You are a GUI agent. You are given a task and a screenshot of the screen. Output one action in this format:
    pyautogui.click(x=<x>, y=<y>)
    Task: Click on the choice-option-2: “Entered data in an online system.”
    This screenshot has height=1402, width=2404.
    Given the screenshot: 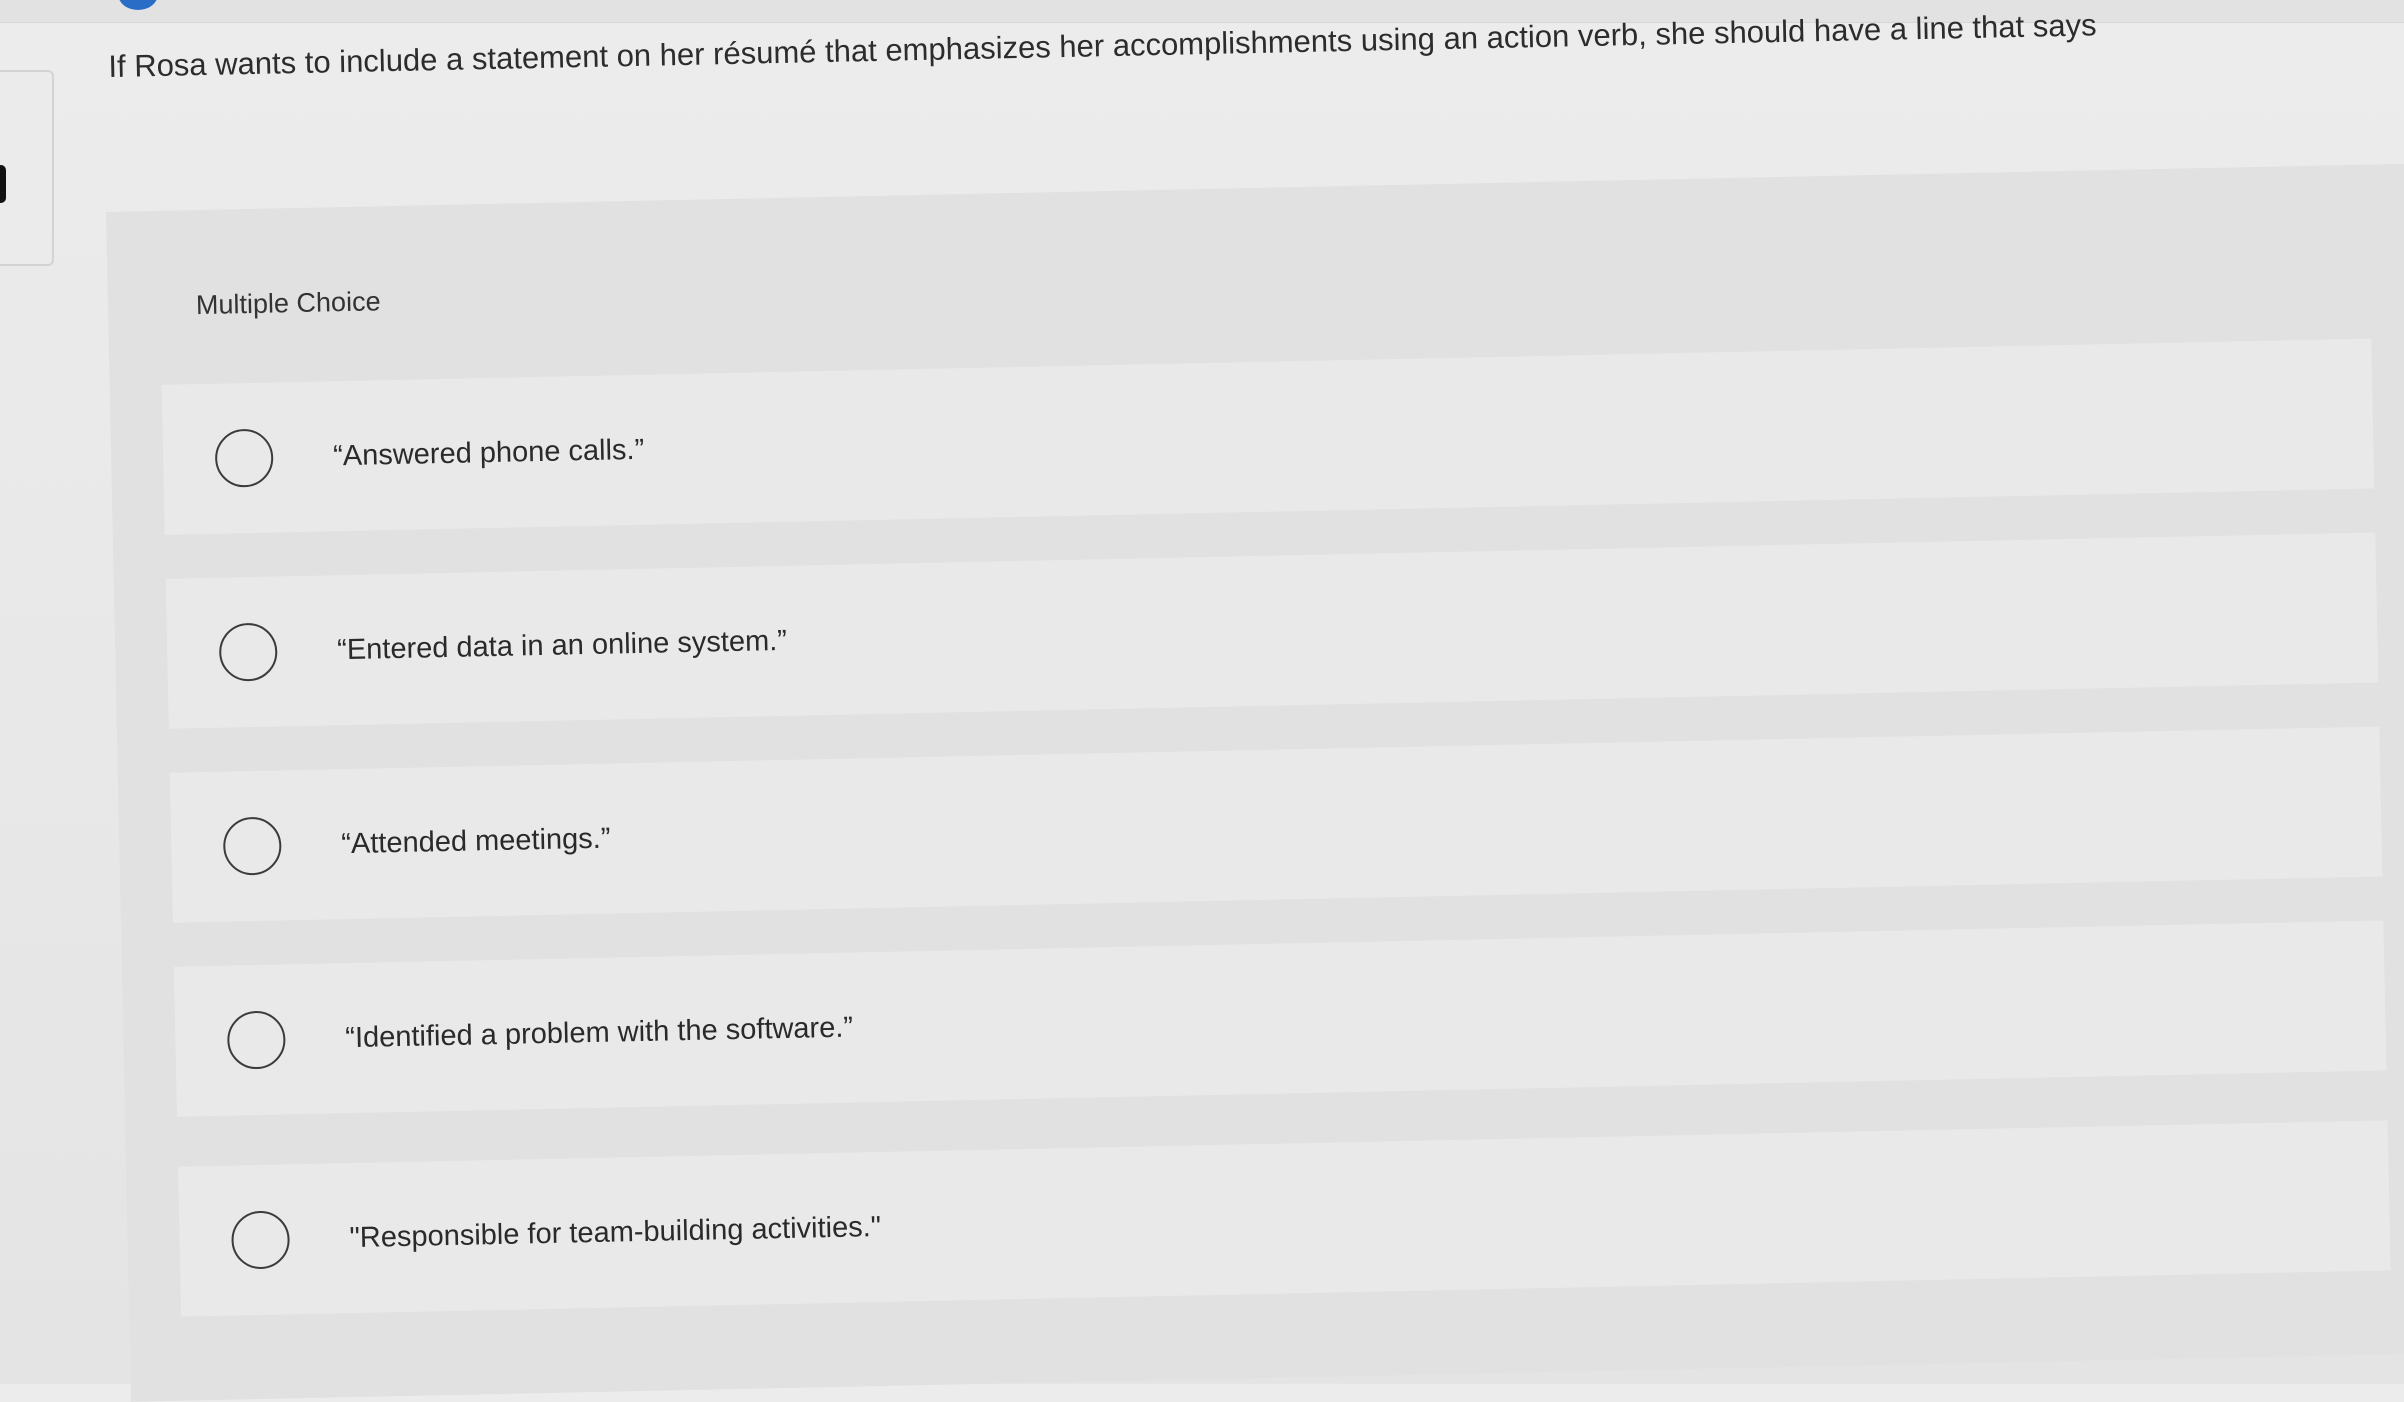 What is the action you would take?
    pyautogui.click(x=1272, y=630)
    